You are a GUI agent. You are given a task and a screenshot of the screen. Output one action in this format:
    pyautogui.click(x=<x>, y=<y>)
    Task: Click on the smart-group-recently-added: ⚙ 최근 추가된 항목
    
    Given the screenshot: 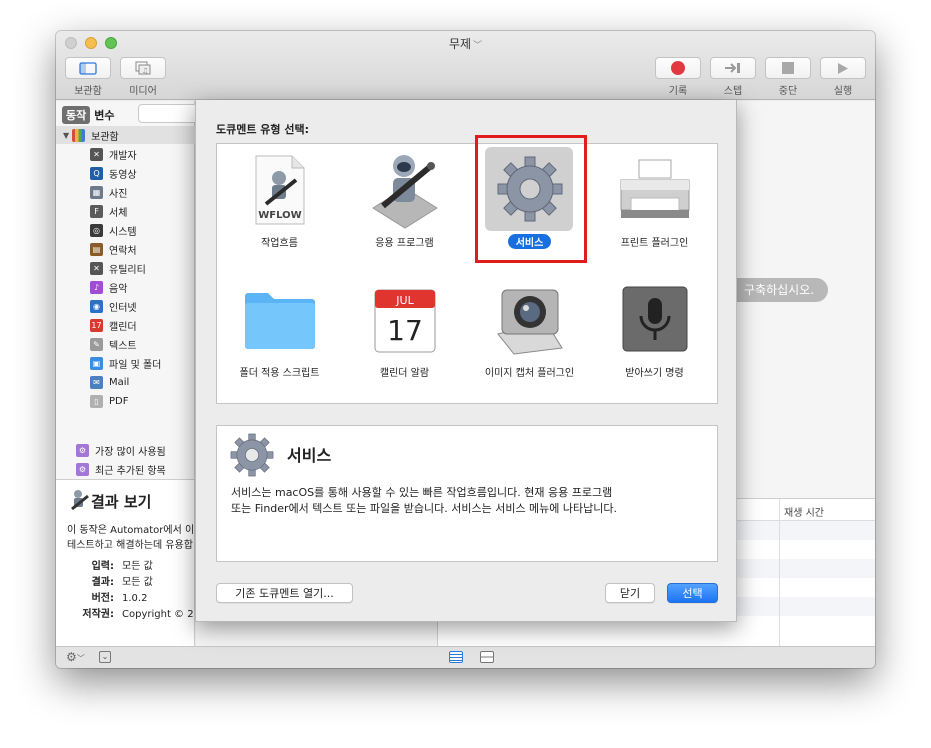 What is the action you would take?
    pyautogui.click(x=121, y=469)
    